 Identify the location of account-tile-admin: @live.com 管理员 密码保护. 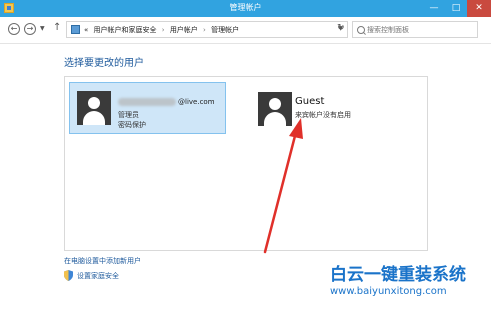
(147, 108).